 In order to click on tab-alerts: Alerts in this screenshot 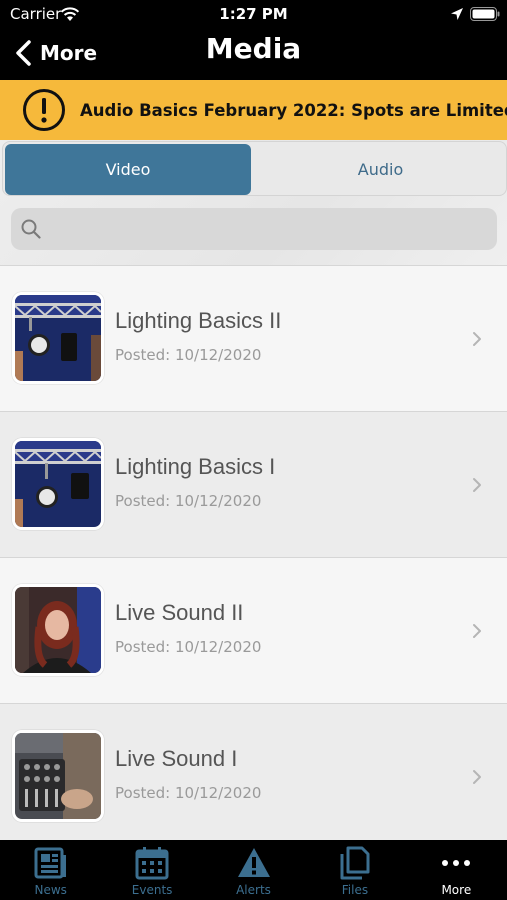, I will do `click(253, 870)`.